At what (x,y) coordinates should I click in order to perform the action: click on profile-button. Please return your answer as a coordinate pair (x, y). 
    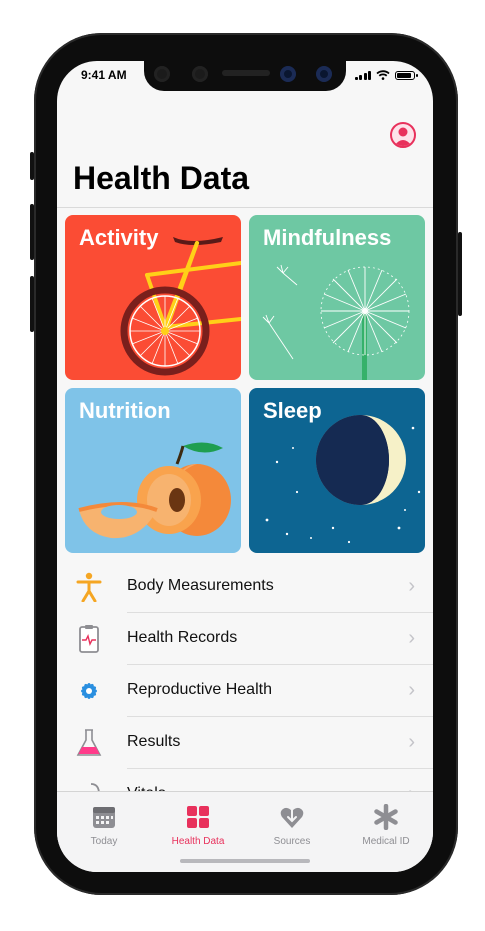
    Looking at the image, I should click on (403, 135).